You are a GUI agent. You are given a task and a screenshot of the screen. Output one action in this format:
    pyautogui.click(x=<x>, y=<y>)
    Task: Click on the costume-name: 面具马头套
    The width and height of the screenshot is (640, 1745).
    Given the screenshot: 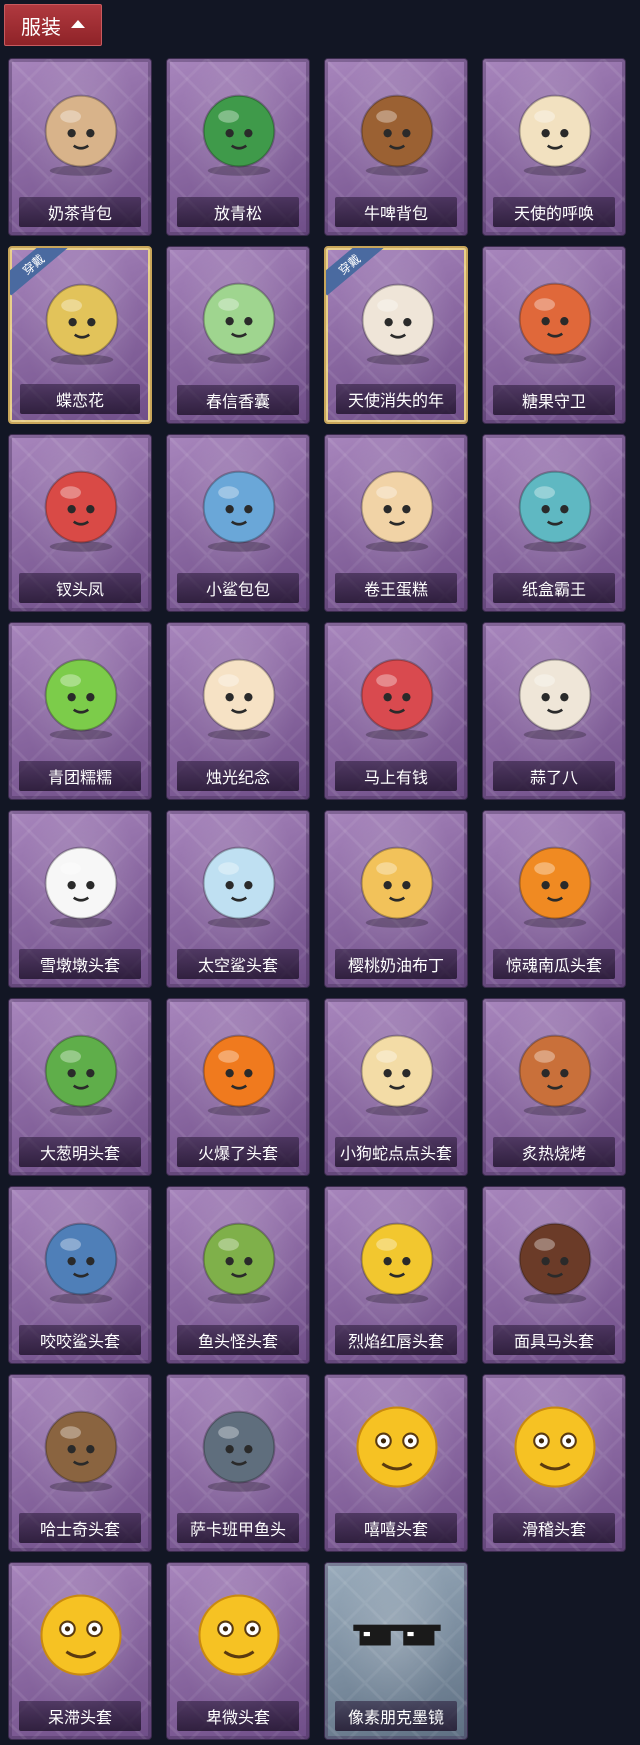 What is the action you would take?
    pyautogui.click(x=554, y=1340)
    